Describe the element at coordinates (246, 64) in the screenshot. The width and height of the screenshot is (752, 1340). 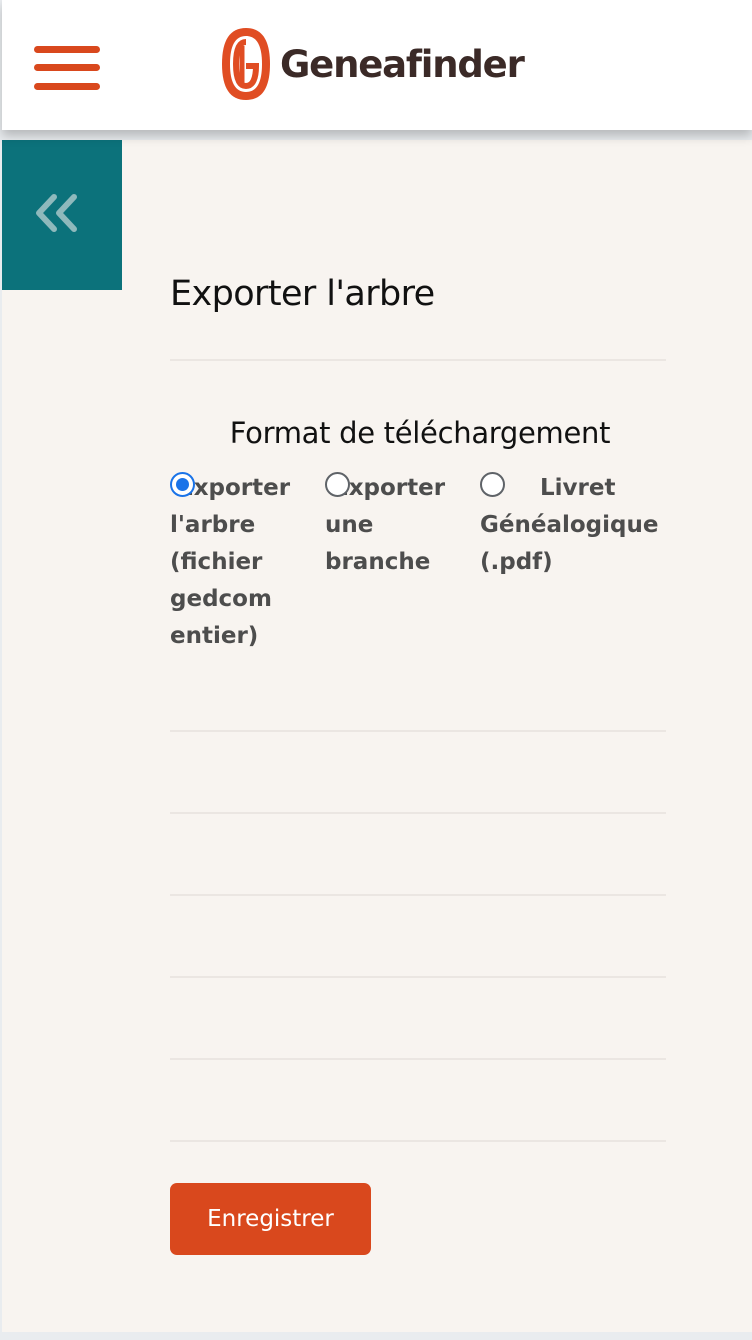
I see `geneafinder-logo-icon` at that location.